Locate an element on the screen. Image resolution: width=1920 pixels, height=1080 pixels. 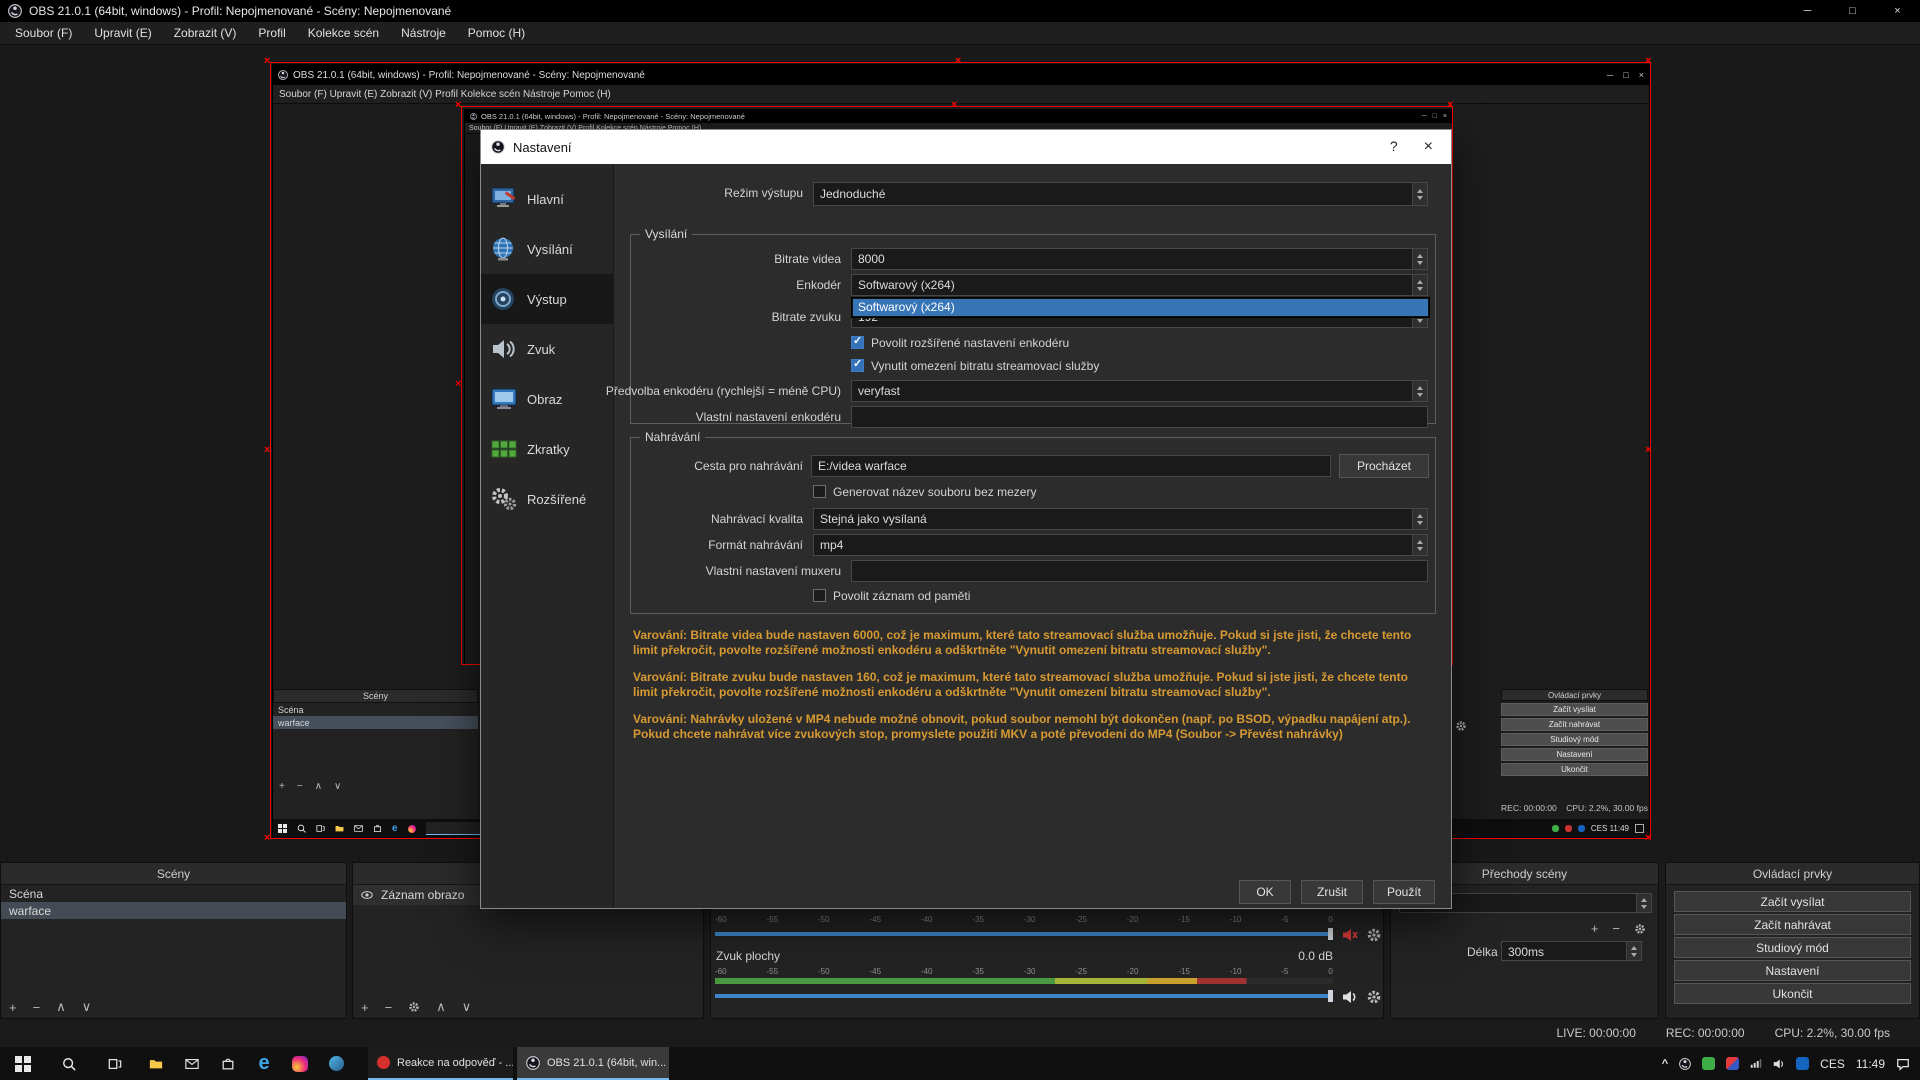
pinned-app-button is located at coordinates (336, 1063).